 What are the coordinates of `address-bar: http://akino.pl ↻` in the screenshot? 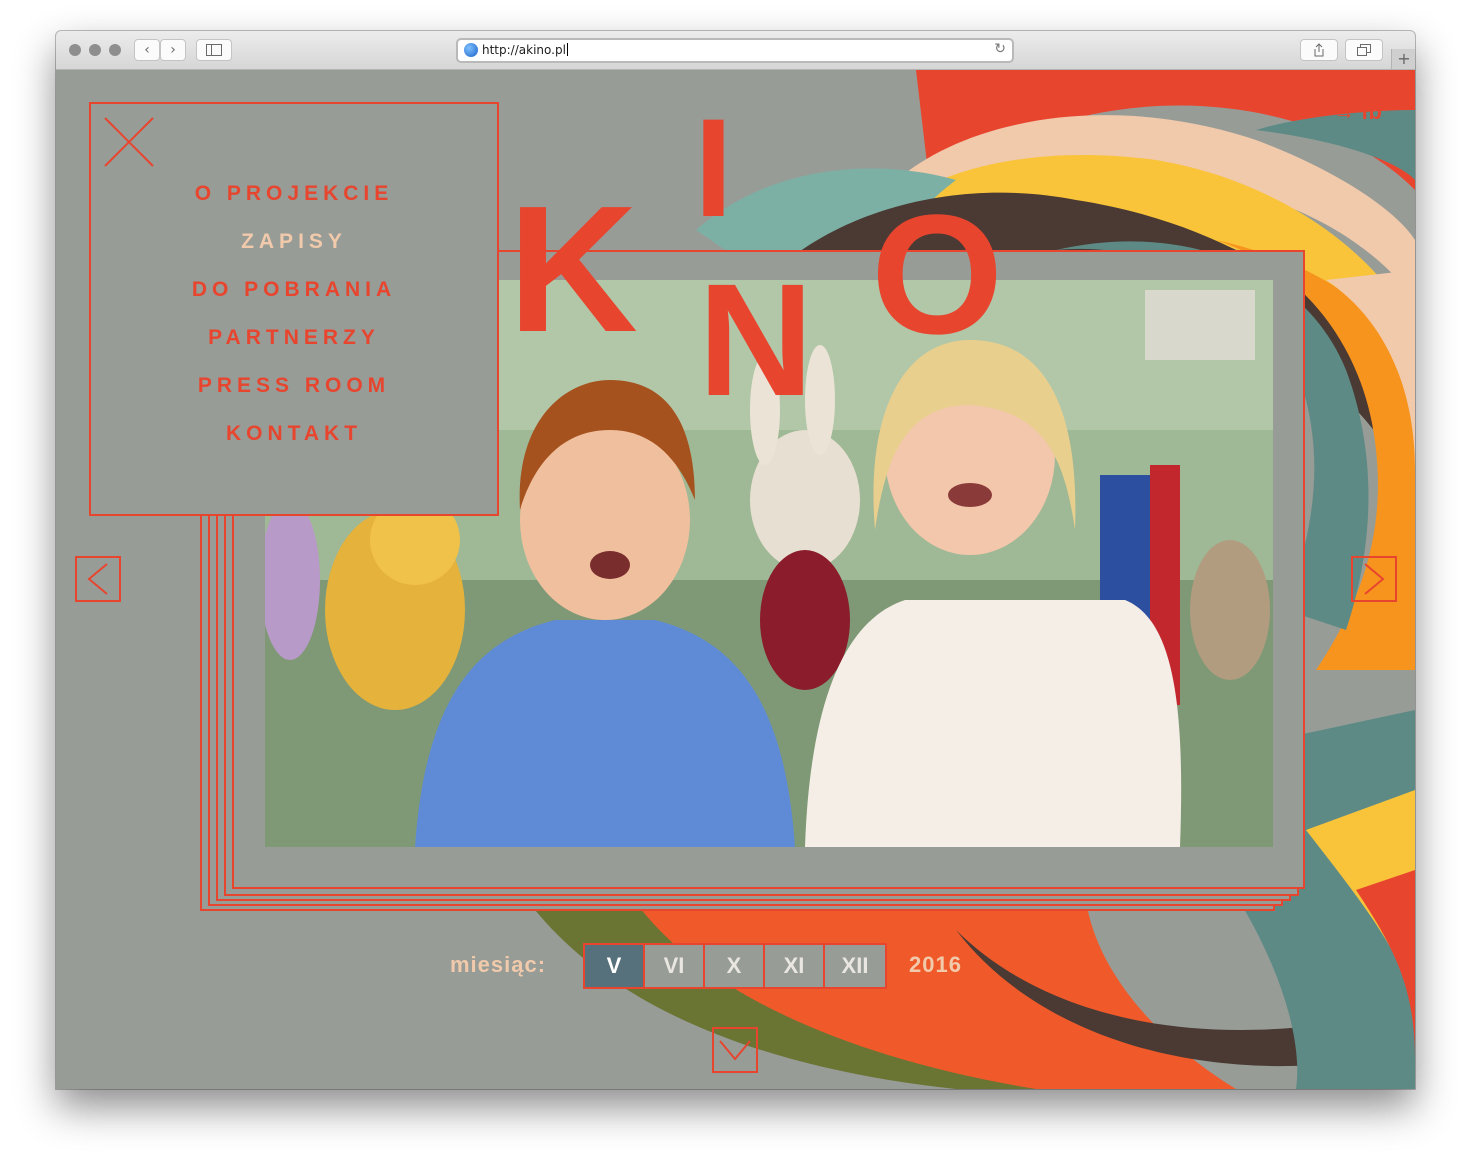 It's located at (735, 50).